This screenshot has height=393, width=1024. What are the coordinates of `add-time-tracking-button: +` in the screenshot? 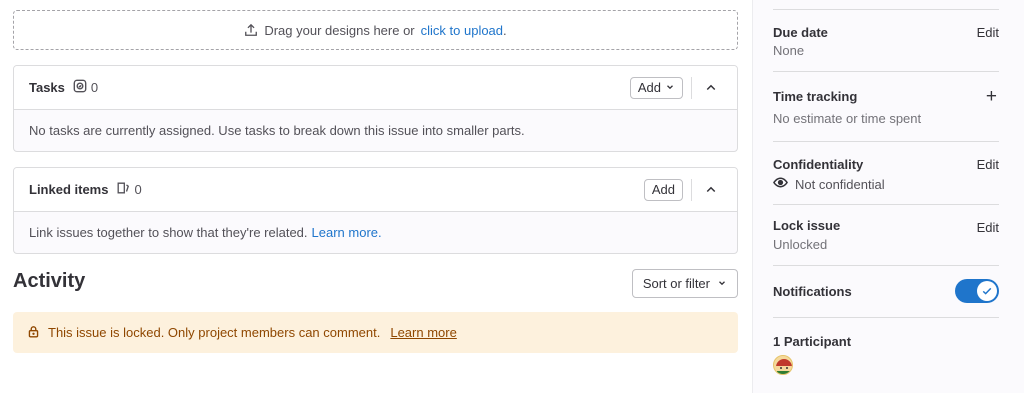 It's located at (991, 97).